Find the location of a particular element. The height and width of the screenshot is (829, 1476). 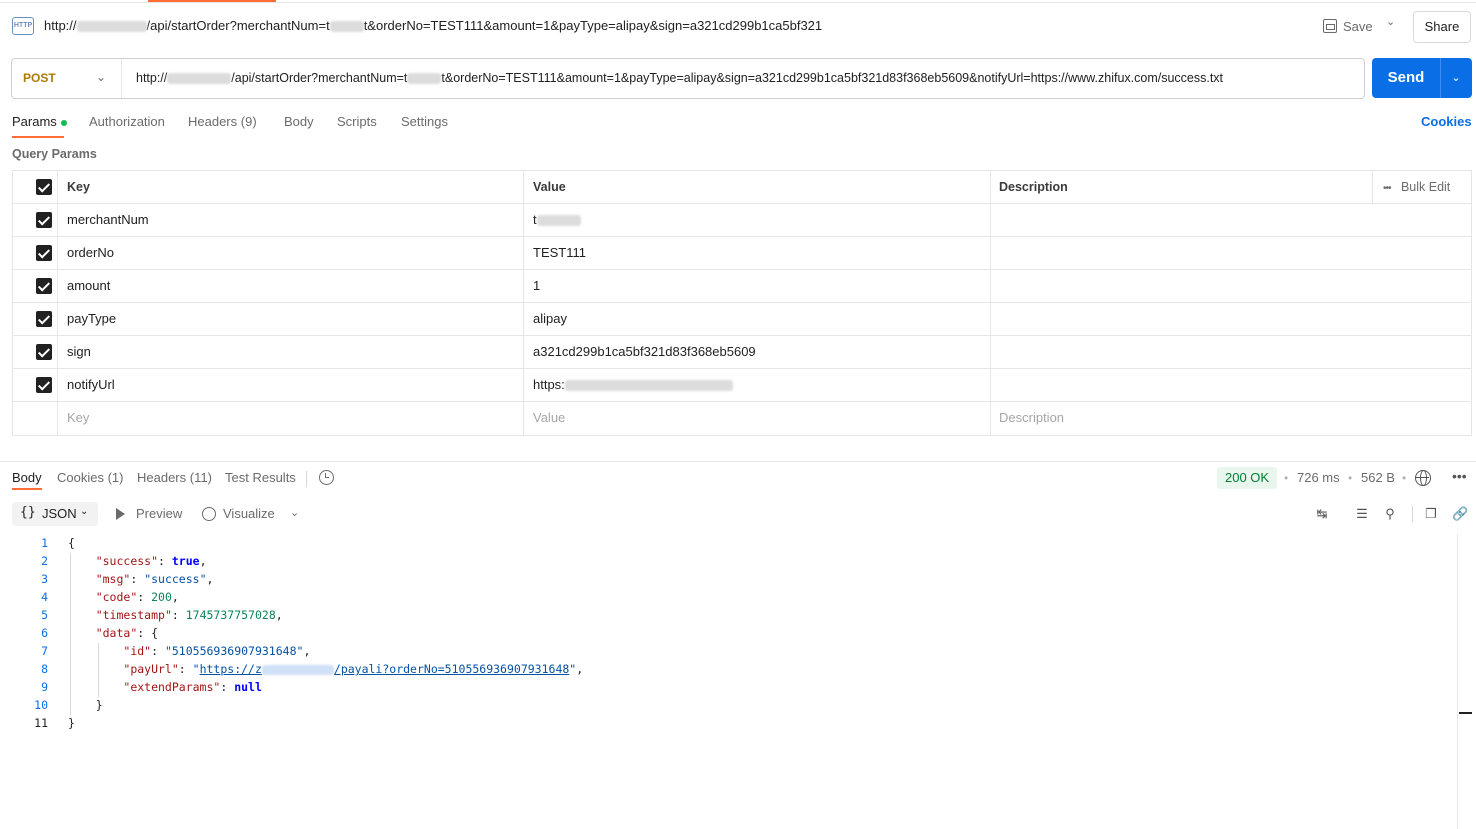

param-value: alipay is located at coordinates (757, 319).